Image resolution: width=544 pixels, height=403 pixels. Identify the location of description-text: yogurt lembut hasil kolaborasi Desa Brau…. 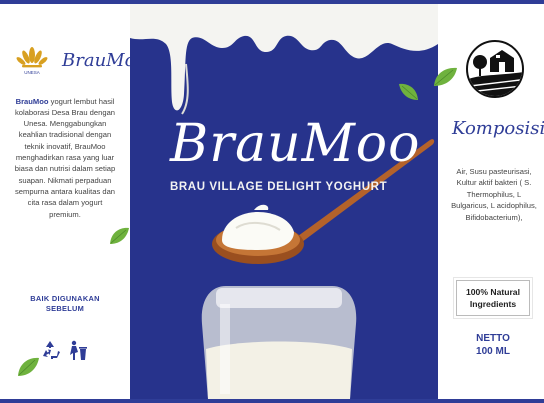
(65, 157).